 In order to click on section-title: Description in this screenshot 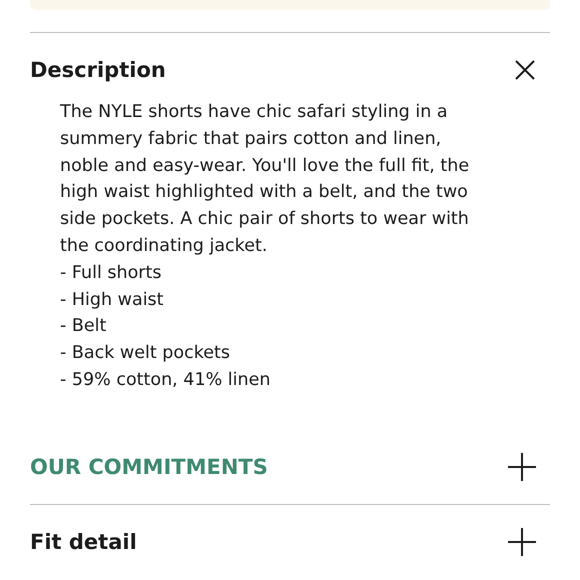, I will do `click(98, 70)`.